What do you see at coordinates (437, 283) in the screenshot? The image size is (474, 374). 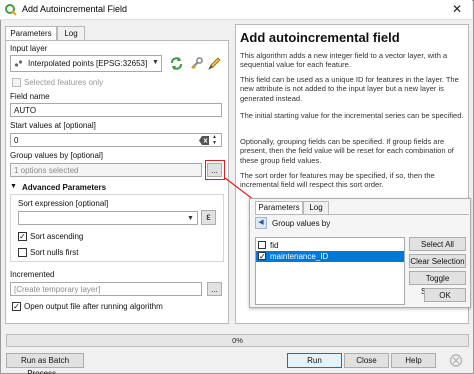 I see `toggle-selection-button: Toggle Selection` at bounding box center [437, 283].